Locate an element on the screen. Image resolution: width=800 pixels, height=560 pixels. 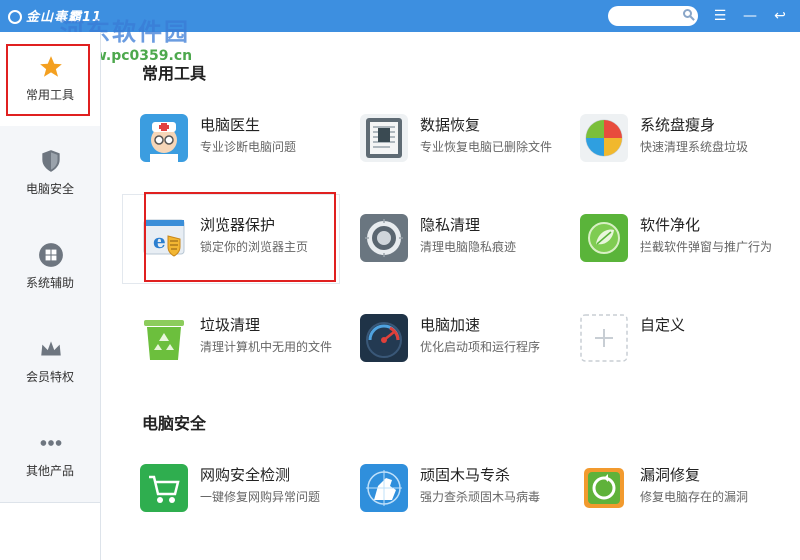
sidebar-item-label: 会员特权 is located at coordinates (49, 377).